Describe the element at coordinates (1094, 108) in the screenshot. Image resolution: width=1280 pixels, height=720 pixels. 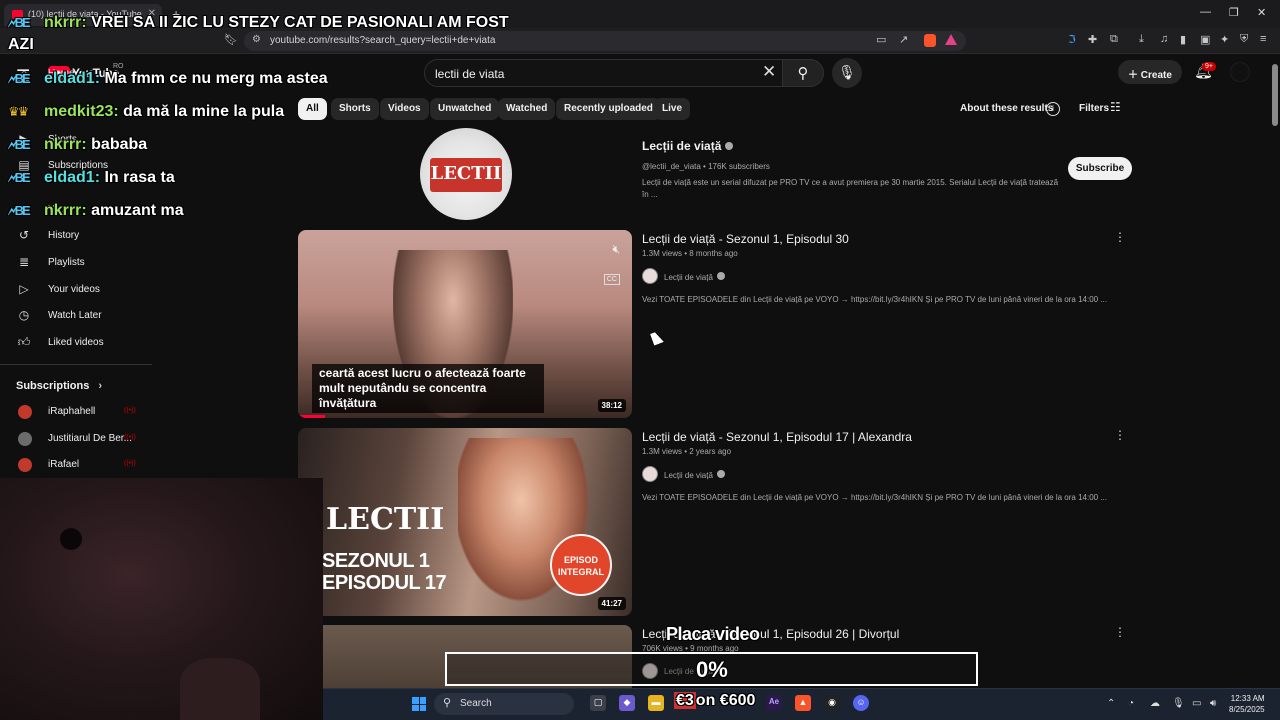
I see `filters-button: Filters` at that location.